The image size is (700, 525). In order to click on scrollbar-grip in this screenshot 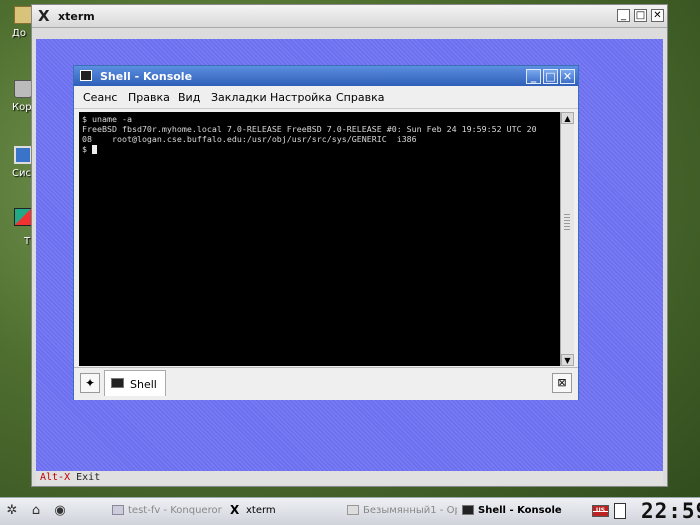, I will do `click(567, 222)`.